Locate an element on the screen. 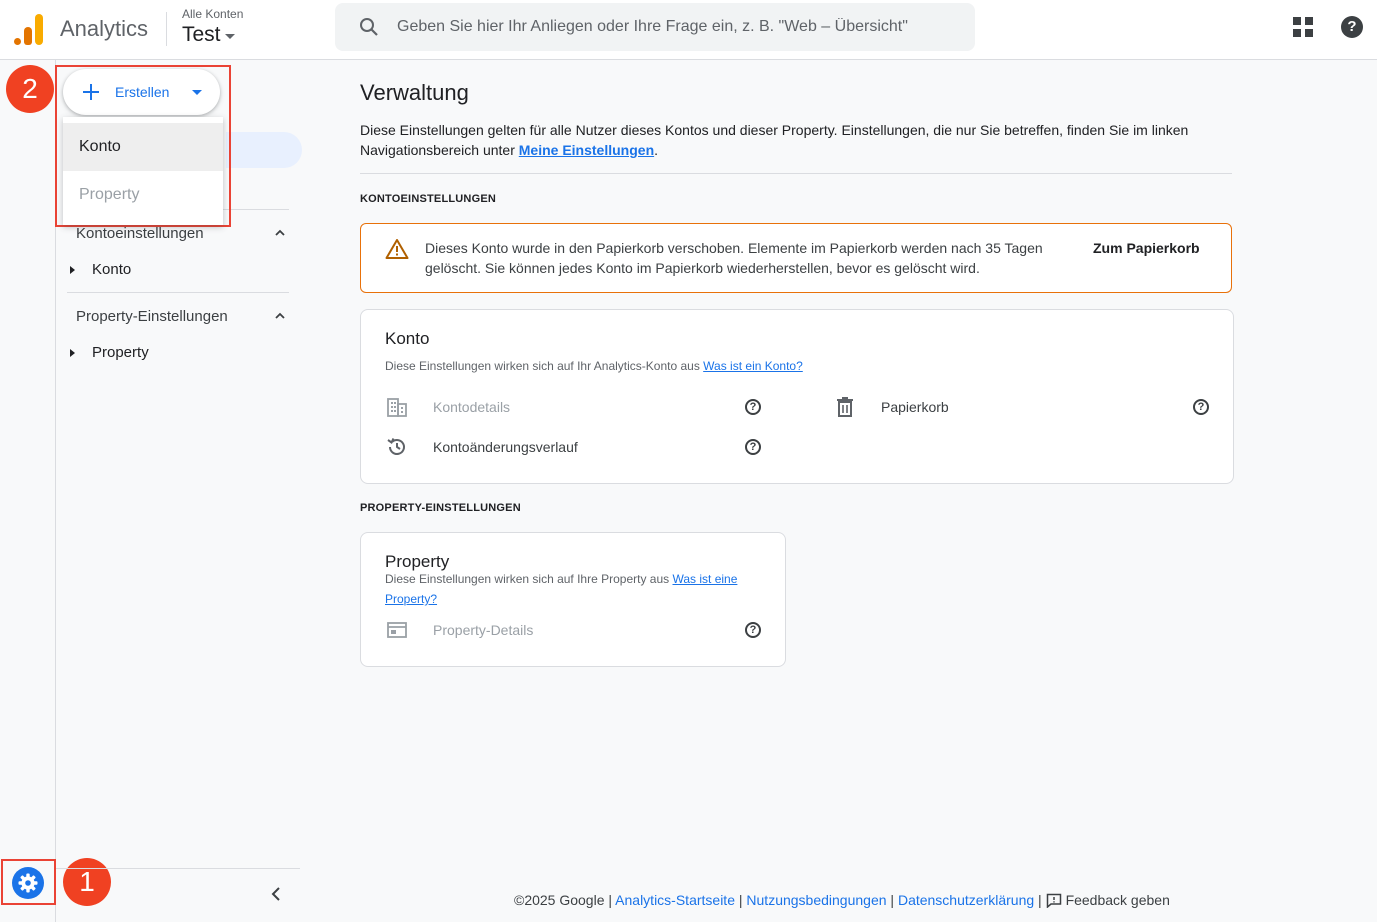 This screenshot has height=922, width=1377. search-bar is located at coordinates (655, 27).